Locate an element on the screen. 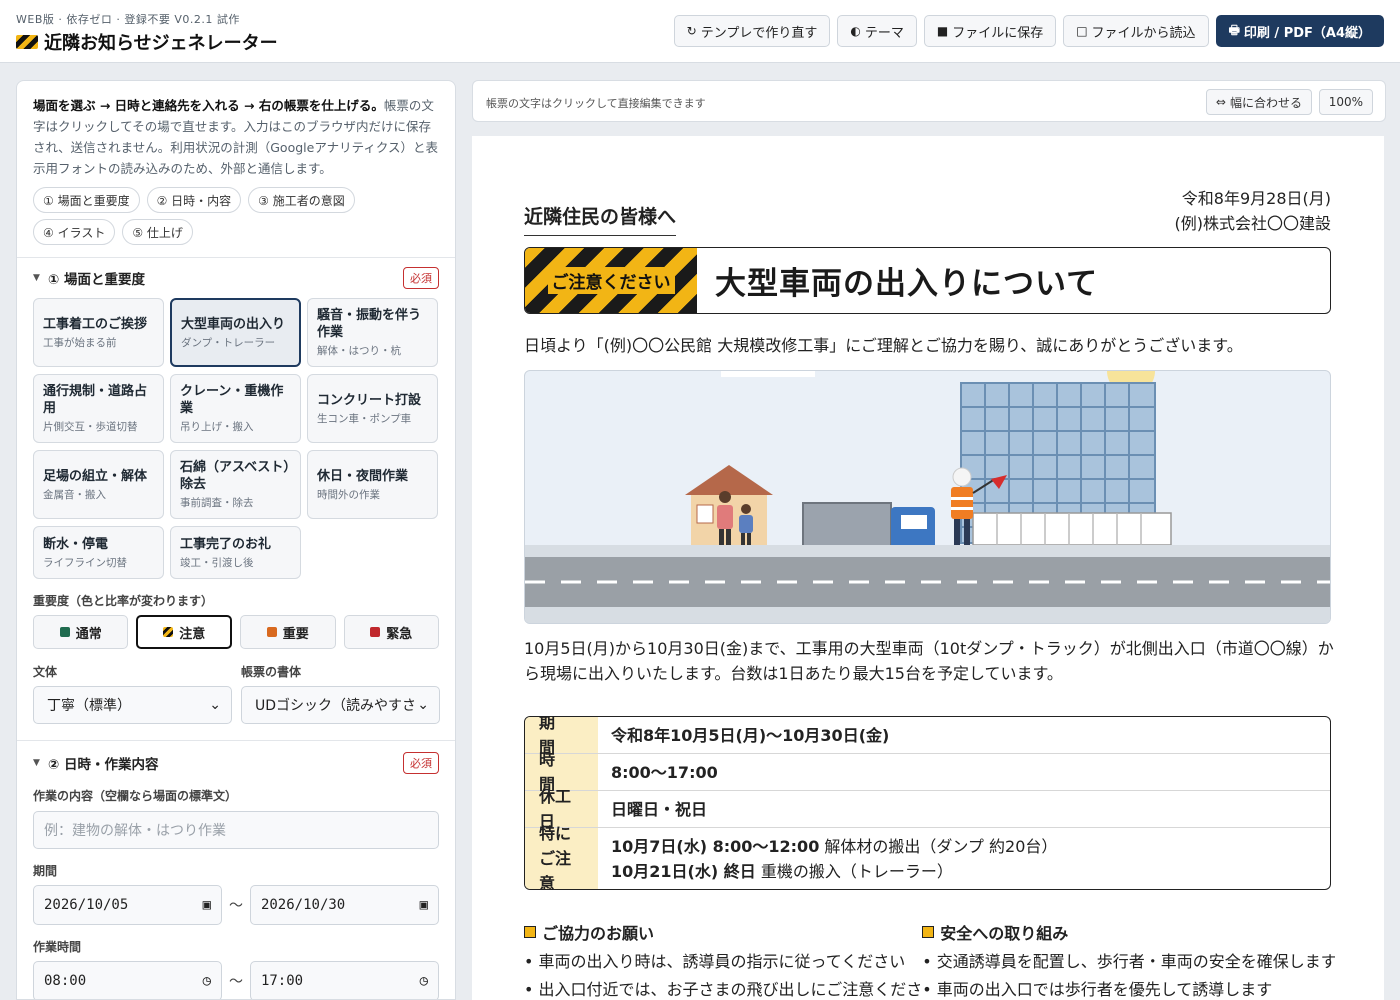  schedule-value: 令和8年10月5日(月)〜10月30日(金) is located at coordinates (964, 735).